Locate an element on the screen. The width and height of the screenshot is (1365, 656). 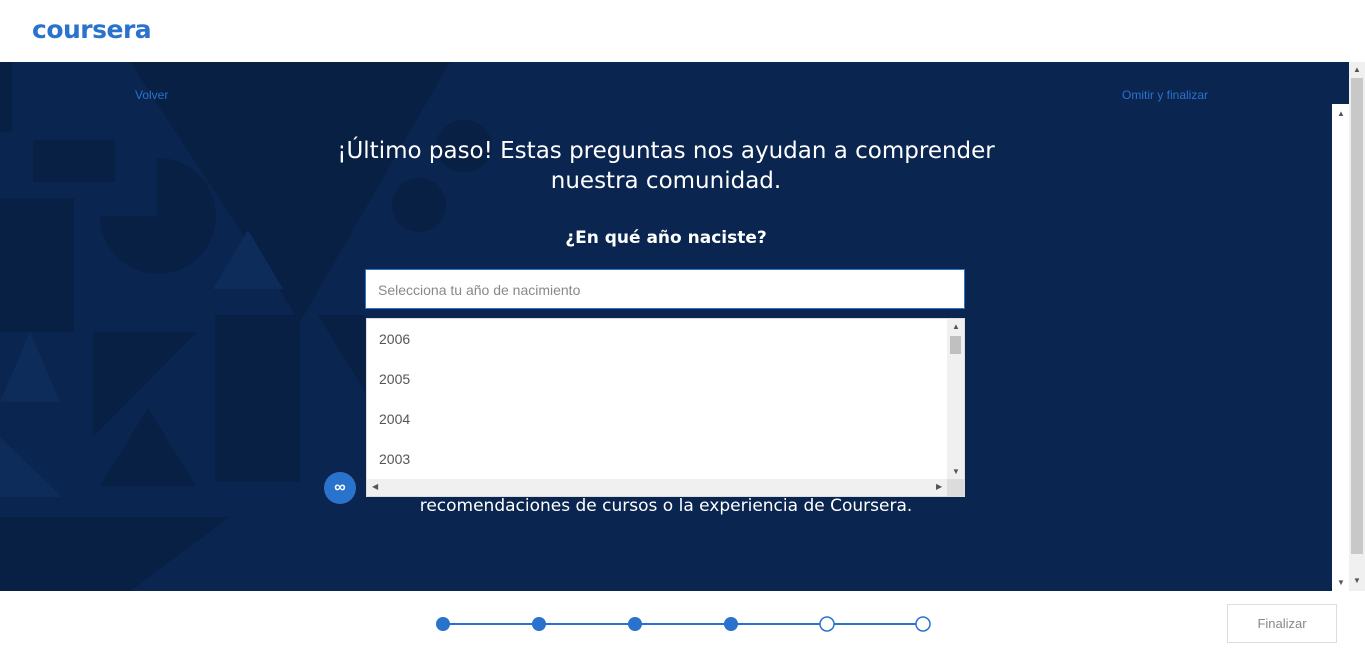
page-scroll-thumb is located at coordinates (1357, 316).